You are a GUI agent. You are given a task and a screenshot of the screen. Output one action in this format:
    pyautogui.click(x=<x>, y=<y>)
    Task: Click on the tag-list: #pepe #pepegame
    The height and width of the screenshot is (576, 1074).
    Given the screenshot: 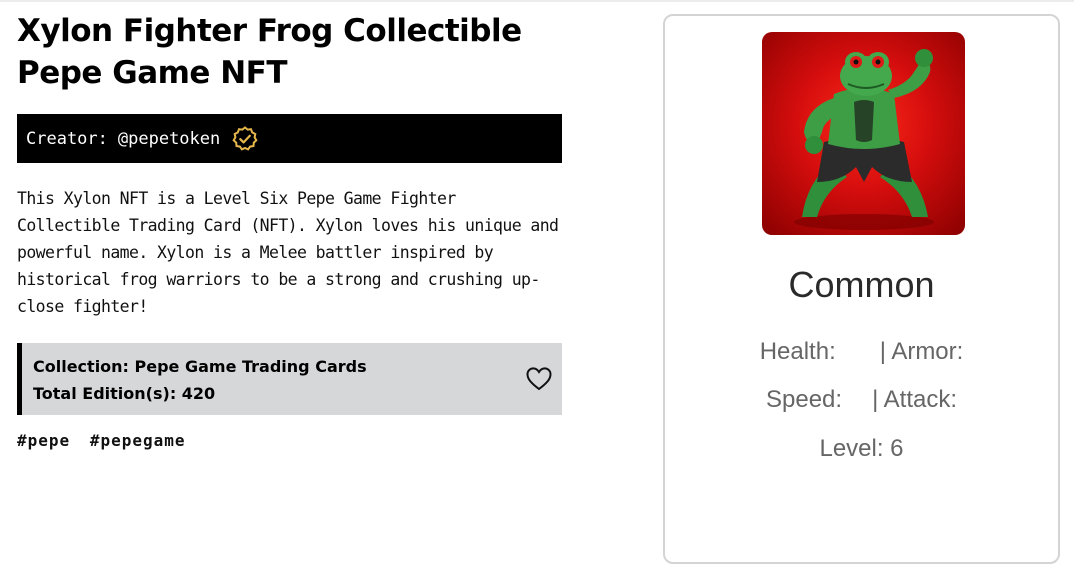 What is the action you would take?
    pyautogui.click(x=289, y=440)
    